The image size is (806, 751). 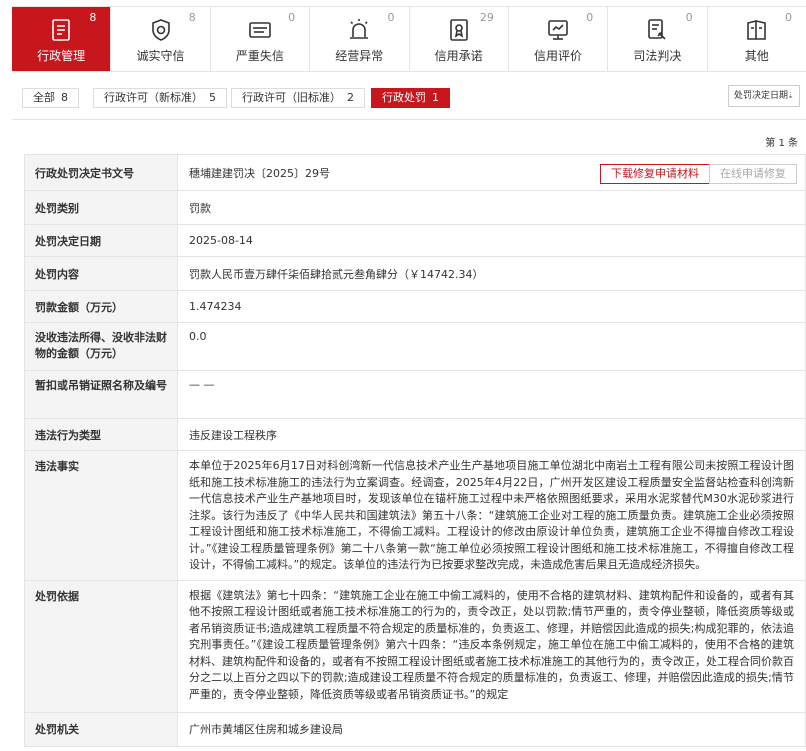 What do you see at coordinates (657, 56) in the screenshot?
I see `tab-label: 司法判决` at bounding box center [657, 56].